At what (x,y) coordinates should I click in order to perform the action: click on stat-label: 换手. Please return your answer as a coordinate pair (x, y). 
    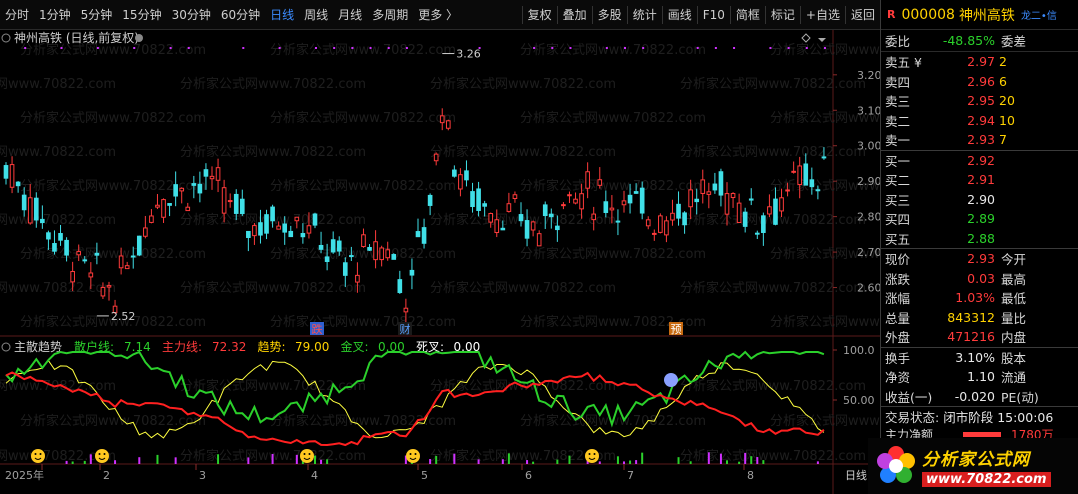
    Looking at the image, I should click on (898, 358).